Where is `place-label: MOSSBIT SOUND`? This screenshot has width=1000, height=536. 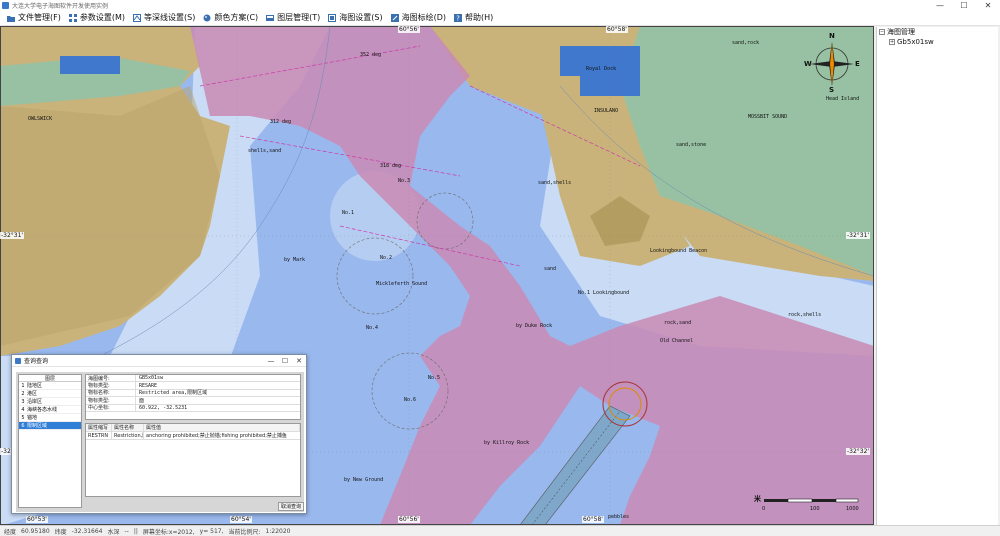 place-label: MOSSBIT SOUND is located at coordinates (768, 117).